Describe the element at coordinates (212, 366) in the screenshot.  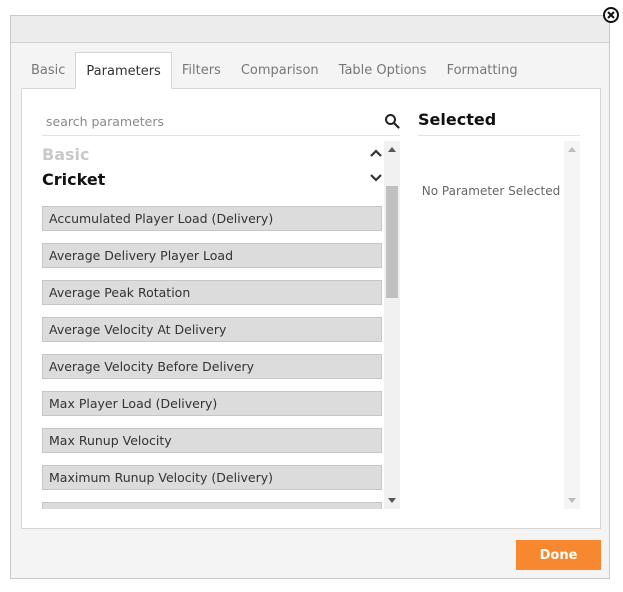
I see `parameter-item: Average Velocity Before Delivery` at that location.